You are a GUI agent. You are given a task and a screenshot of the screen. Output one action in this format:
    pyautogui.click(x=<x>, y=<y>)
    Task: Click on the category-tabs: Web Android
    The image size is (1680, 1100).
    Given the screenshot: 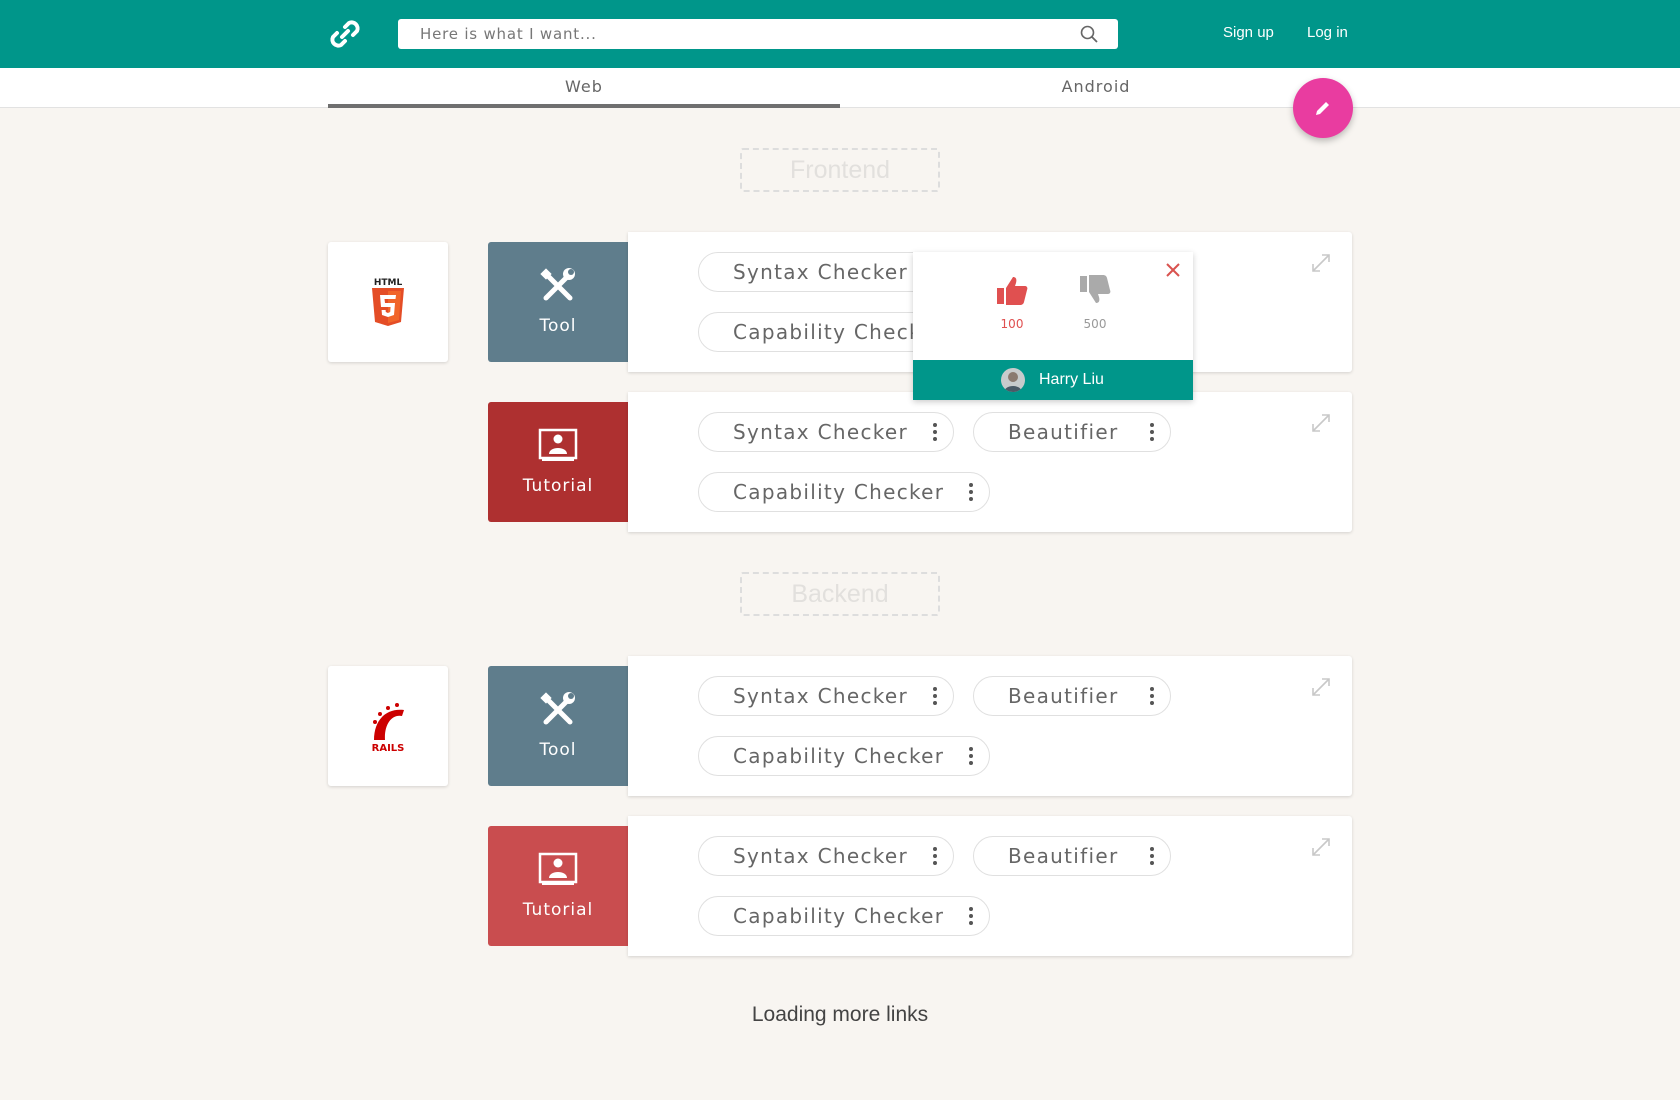 What is the action you would take?
    pyautogui.click(x=840, y=88)
    